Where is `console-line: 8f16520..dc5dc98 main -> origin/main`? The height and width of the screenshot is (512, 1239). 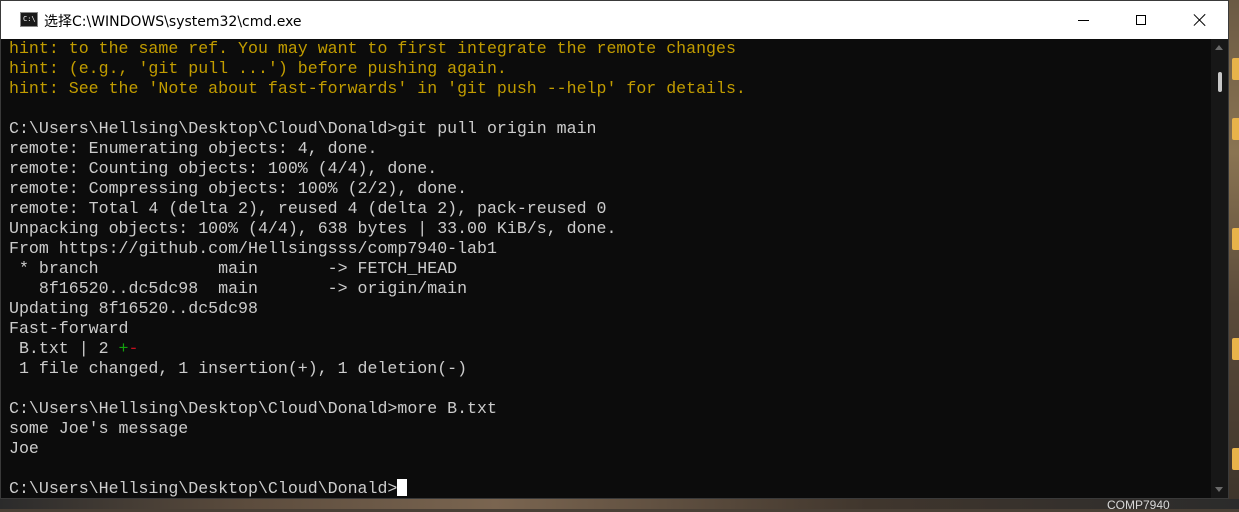
console-line: 8f16520..dc5dc98 main -> origin/main is located at coordinates (238, 288).